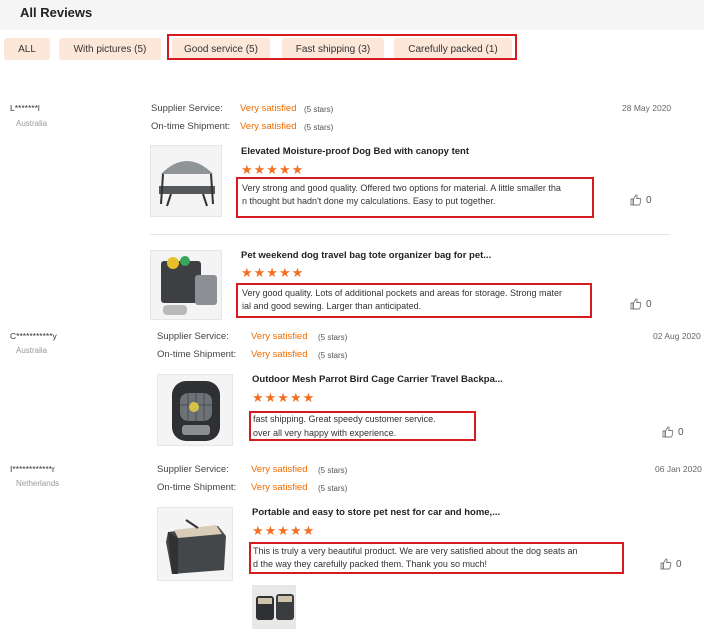 The height and width of the screenshot is (643, 704). I want to click on product-thumbnail-bird-carrier, so click(195, 410).